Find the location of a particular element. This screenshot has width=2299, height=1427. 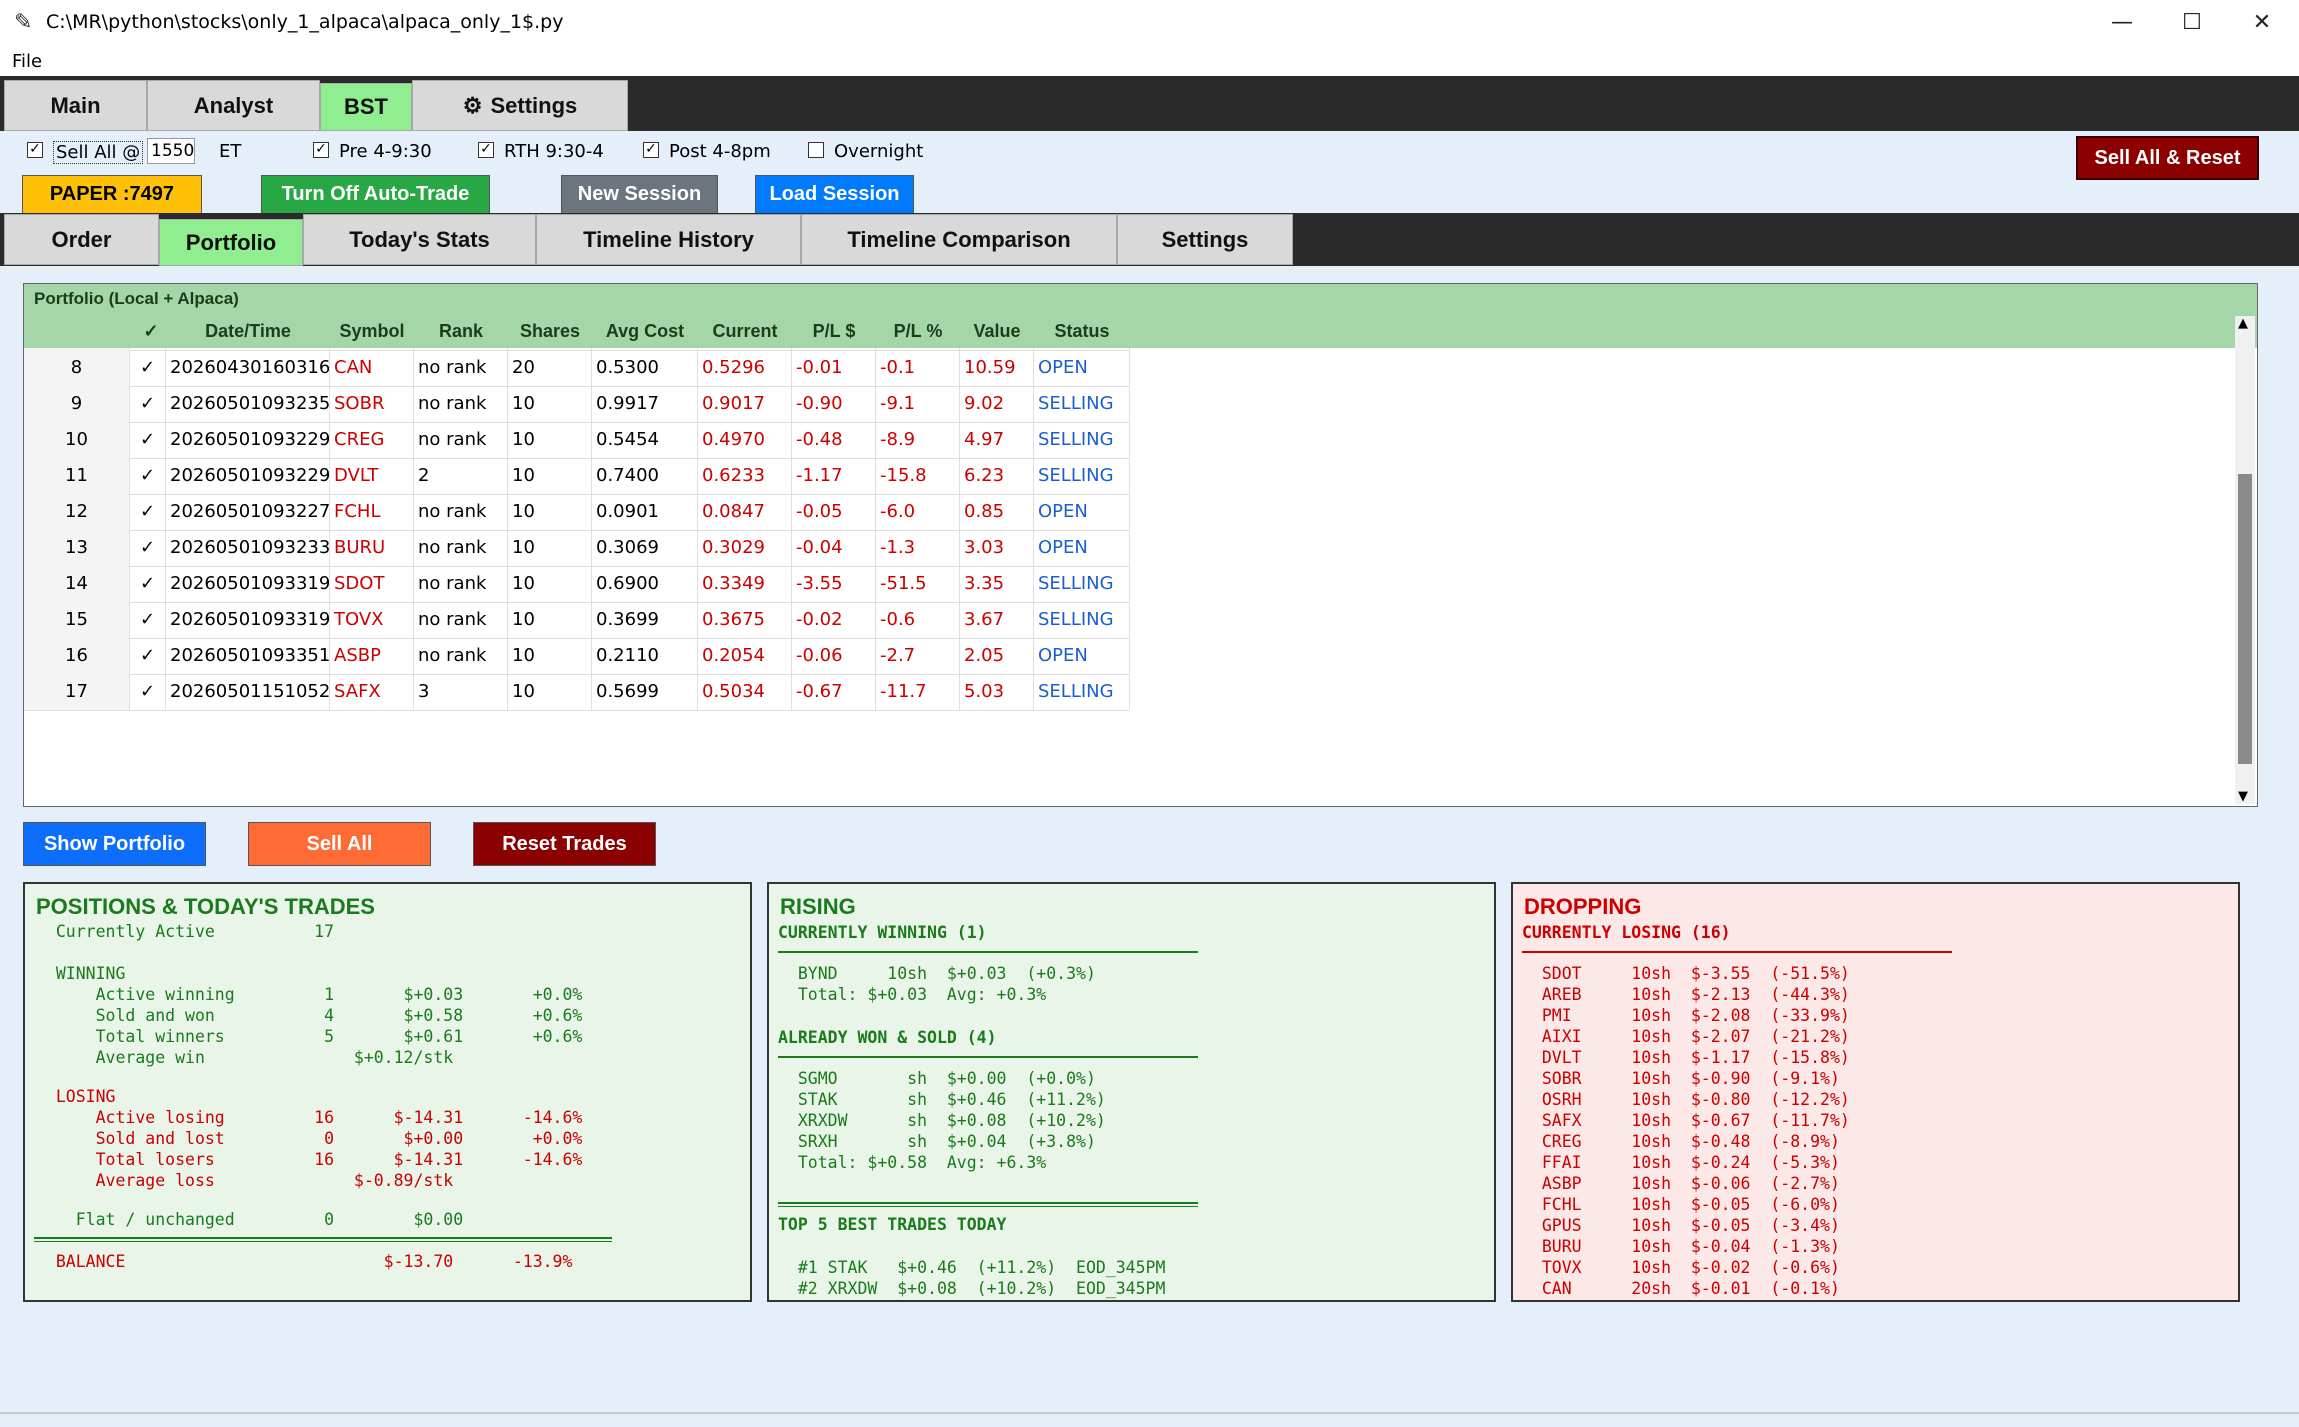

load-session-button: Load Session is located at coordinates (834, 194).